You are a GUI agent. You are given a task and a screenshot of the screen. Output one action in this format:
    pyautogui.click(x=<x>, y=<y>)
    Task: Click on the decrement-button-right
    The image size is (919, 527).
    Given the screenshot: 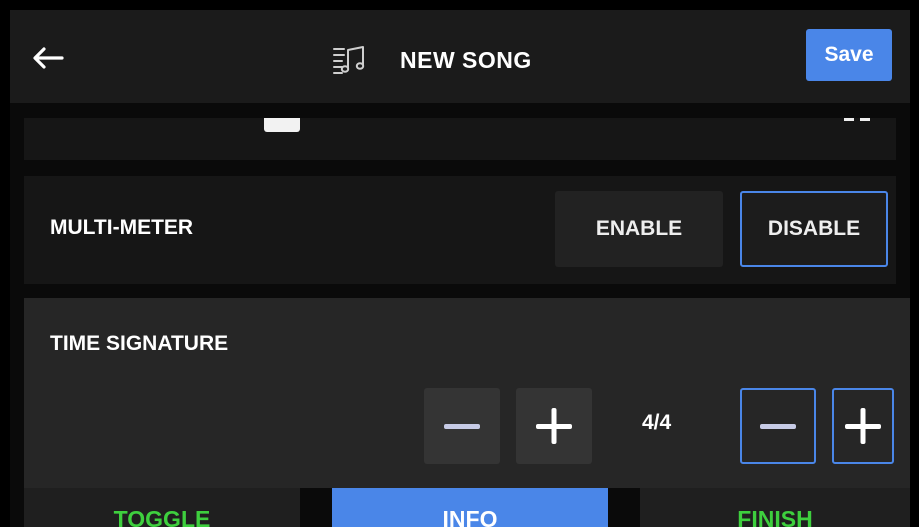 What is the action you would take?
    pyautogui.click(x=778, y=426)
    